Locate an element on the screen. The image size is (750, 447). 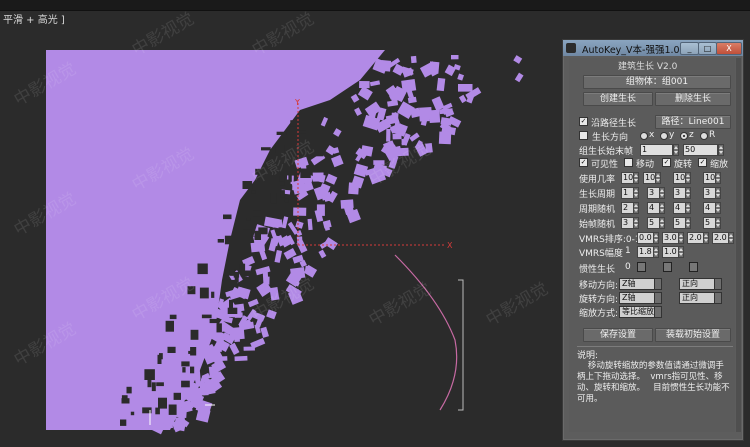
close-button: X is located at coordinates (729, 48).